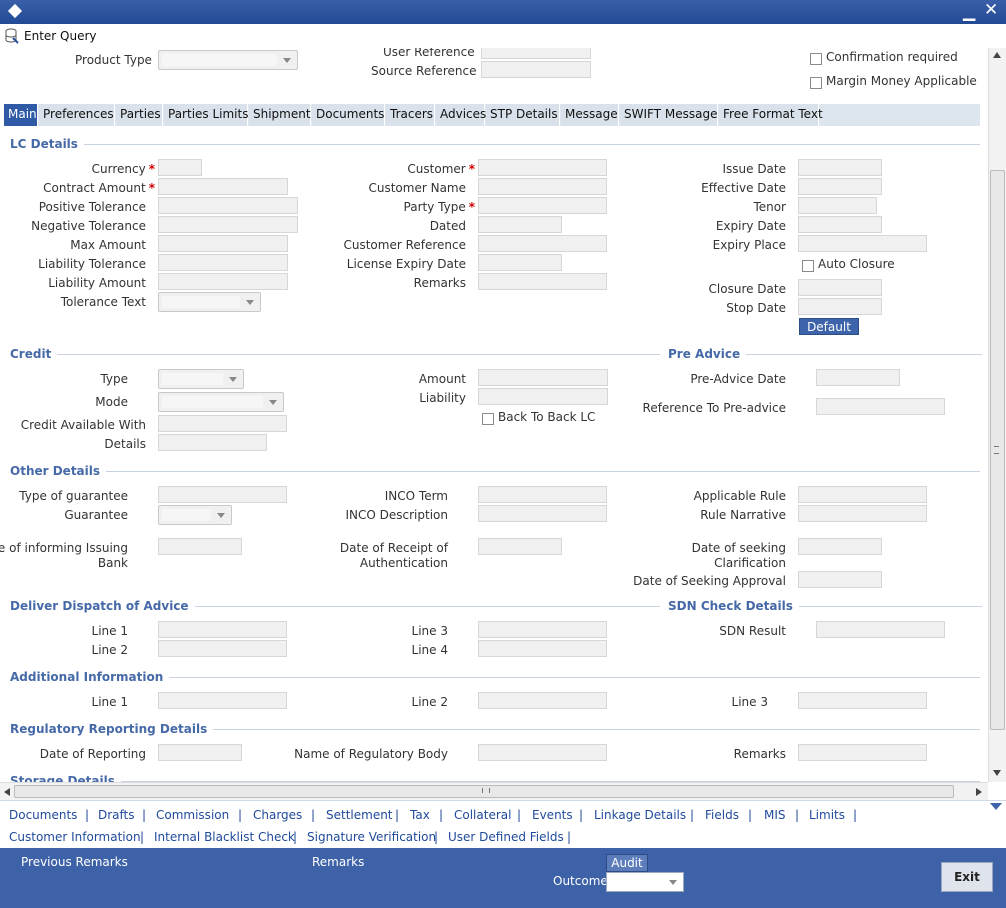 This screenshot has height=908, width=1006. I want to click on link-settlement: Settlement, so click(359, 815).